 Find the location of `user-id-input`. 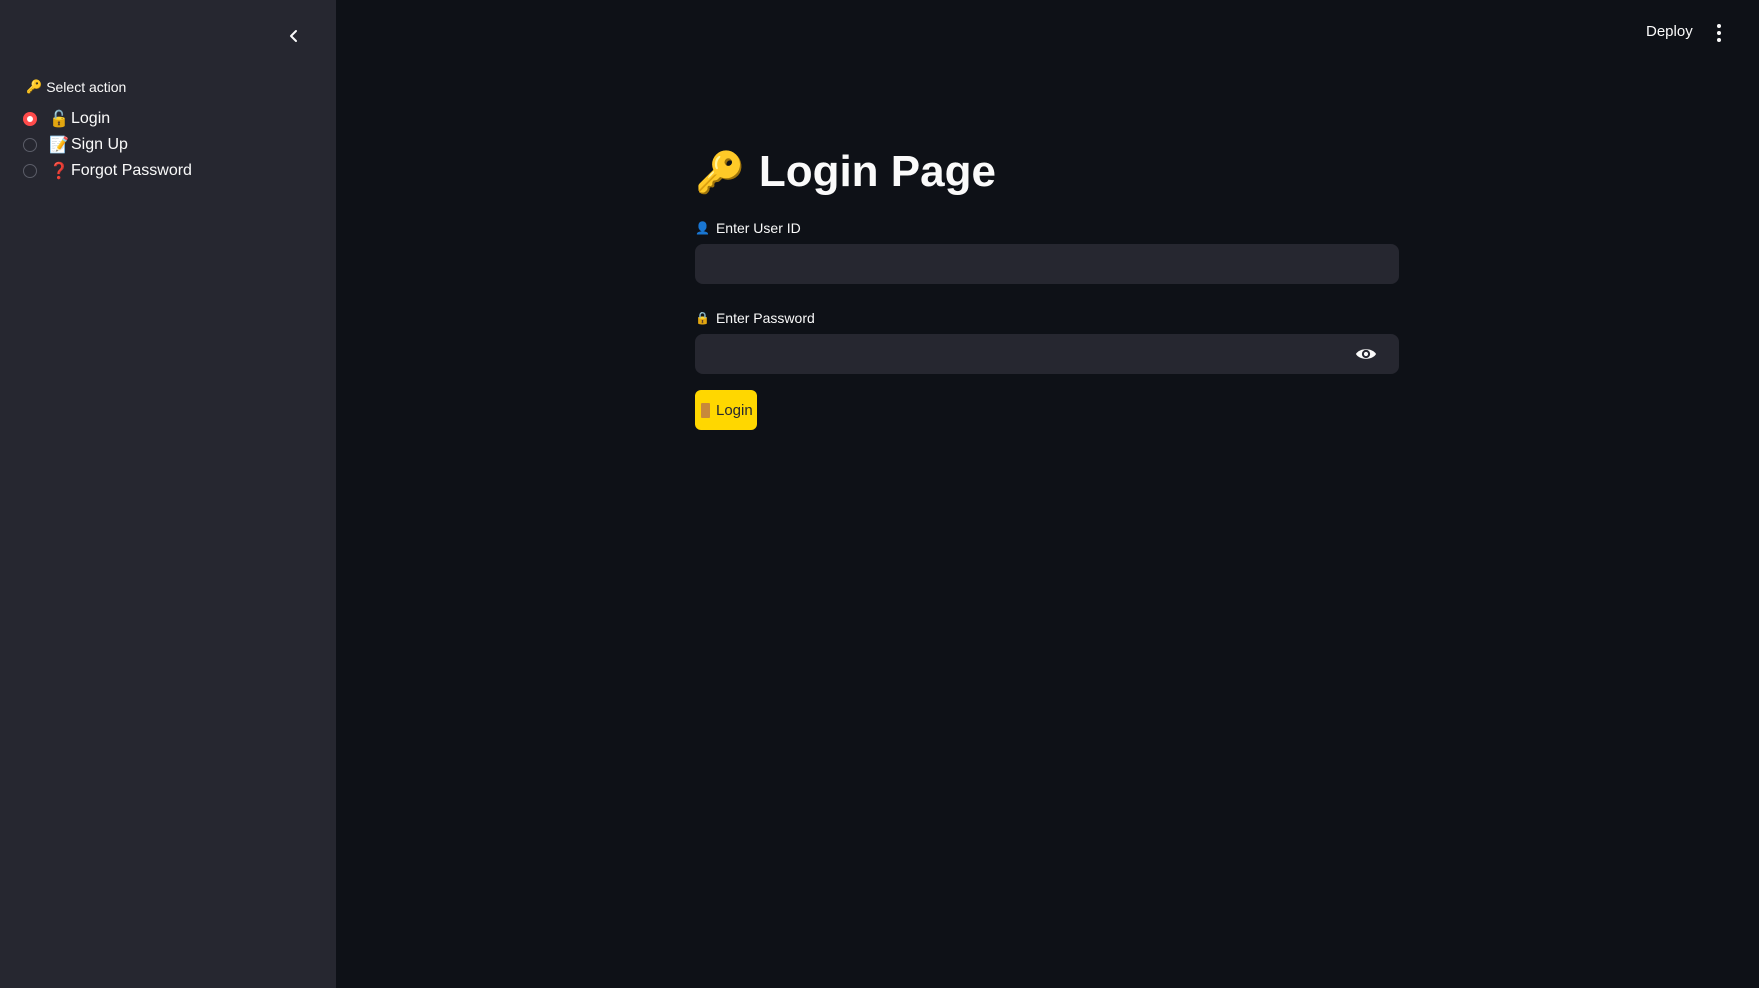

user-id-input is located at coordinates (1047, 264).